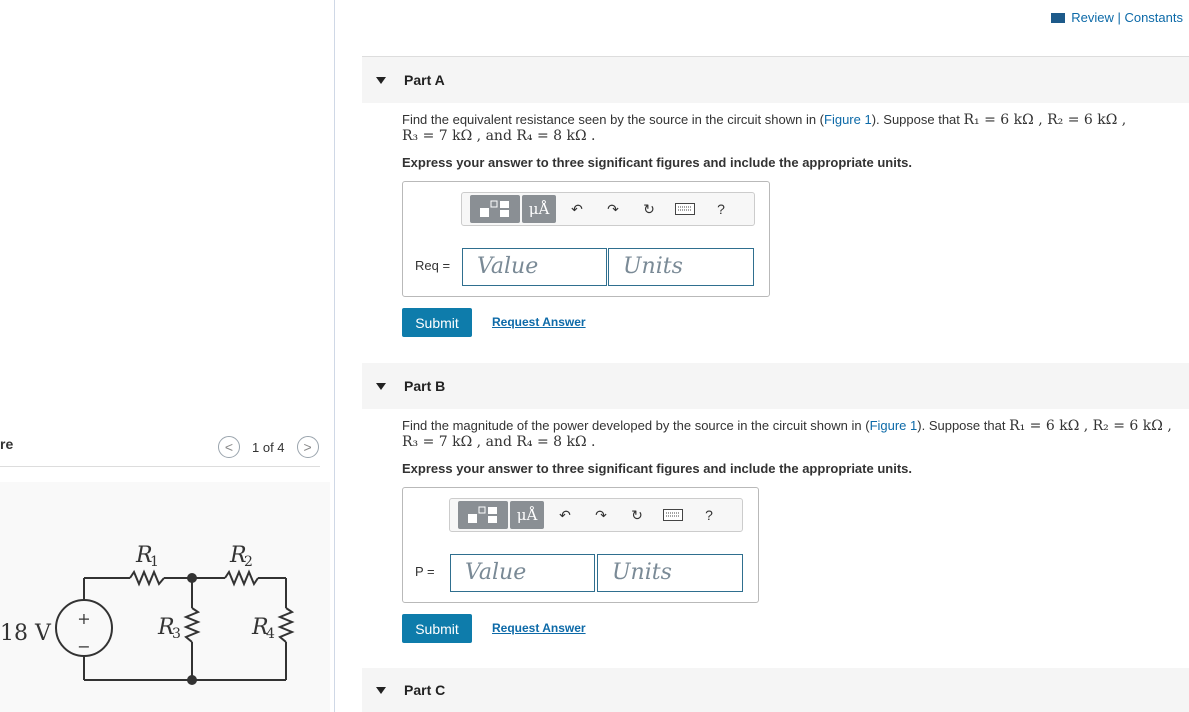  What do you see at coordinates (775, 386) in the screenshot?
I see `part-b-header: Part B` at bounding box center [775, 386].